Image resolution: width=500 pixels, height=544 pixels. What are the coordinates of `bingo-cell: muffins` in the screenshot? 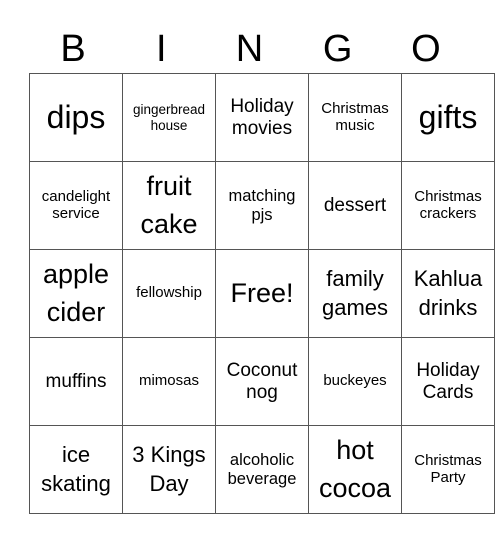 It's located at (76, 381).